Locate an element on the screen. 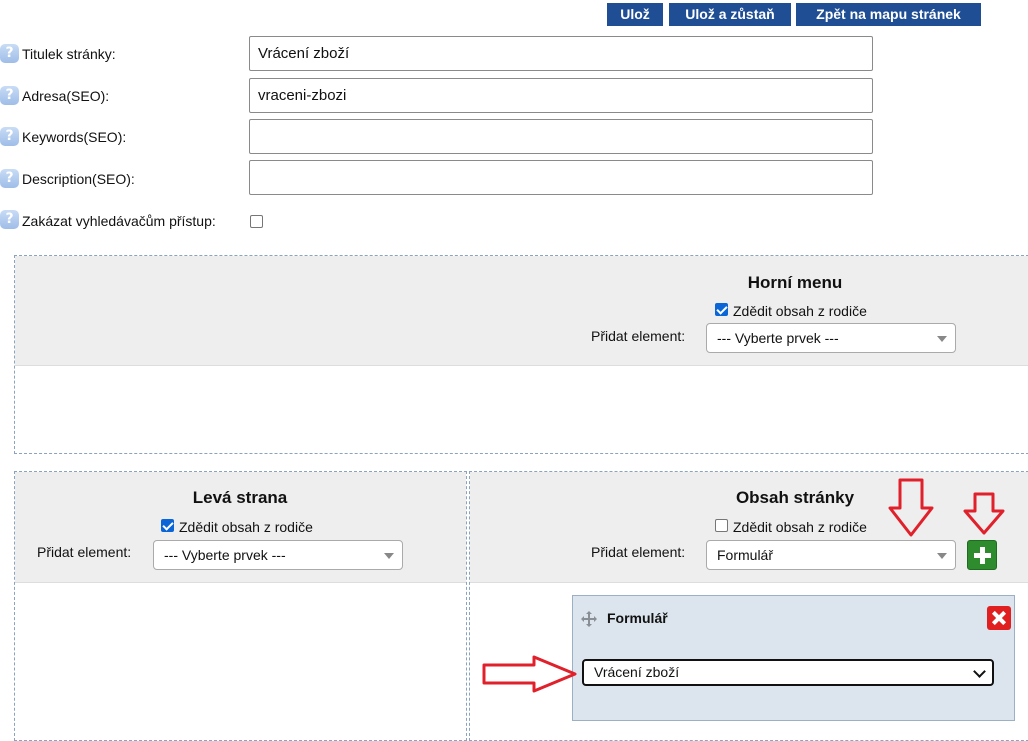  annotation-arrow-right-icon is located at coordinates (529, 674).